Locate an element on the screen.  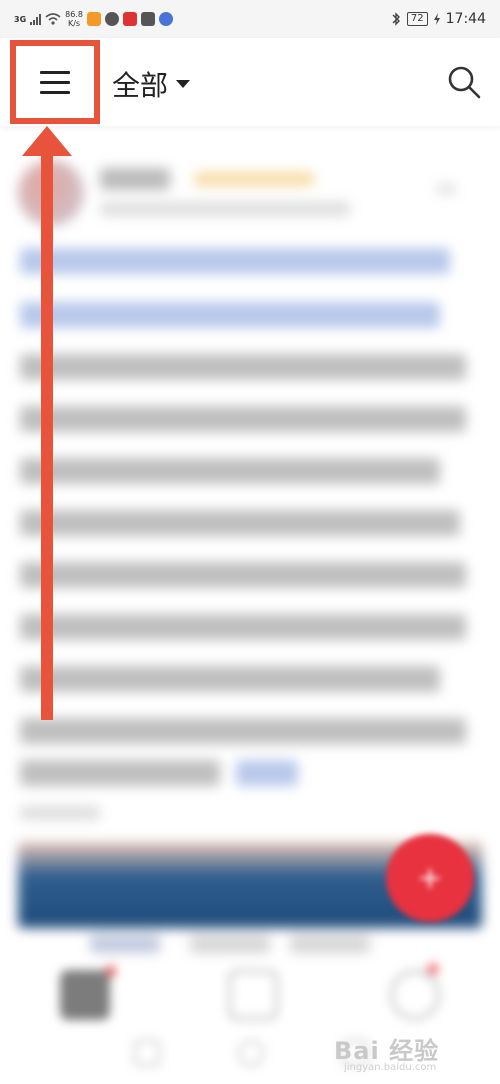
network-speed: 86.8 K/s is located at coordinates (74, 19).